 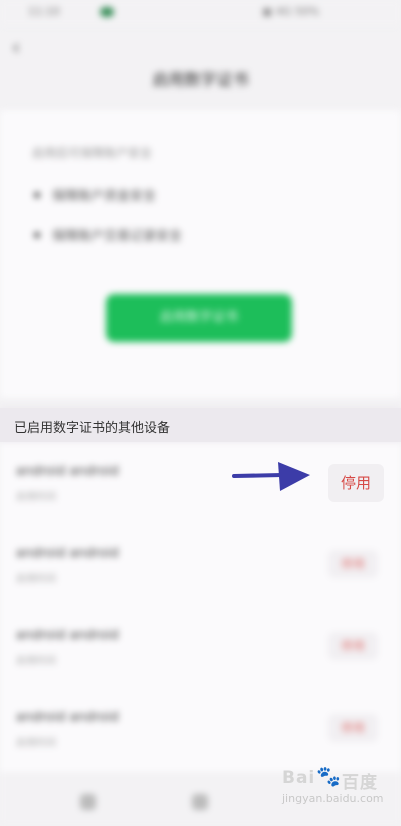 What do you see at coordinates (107, 12) in the screenshot?
I see `wechat-status-icon` at bounding box center [107, 12].